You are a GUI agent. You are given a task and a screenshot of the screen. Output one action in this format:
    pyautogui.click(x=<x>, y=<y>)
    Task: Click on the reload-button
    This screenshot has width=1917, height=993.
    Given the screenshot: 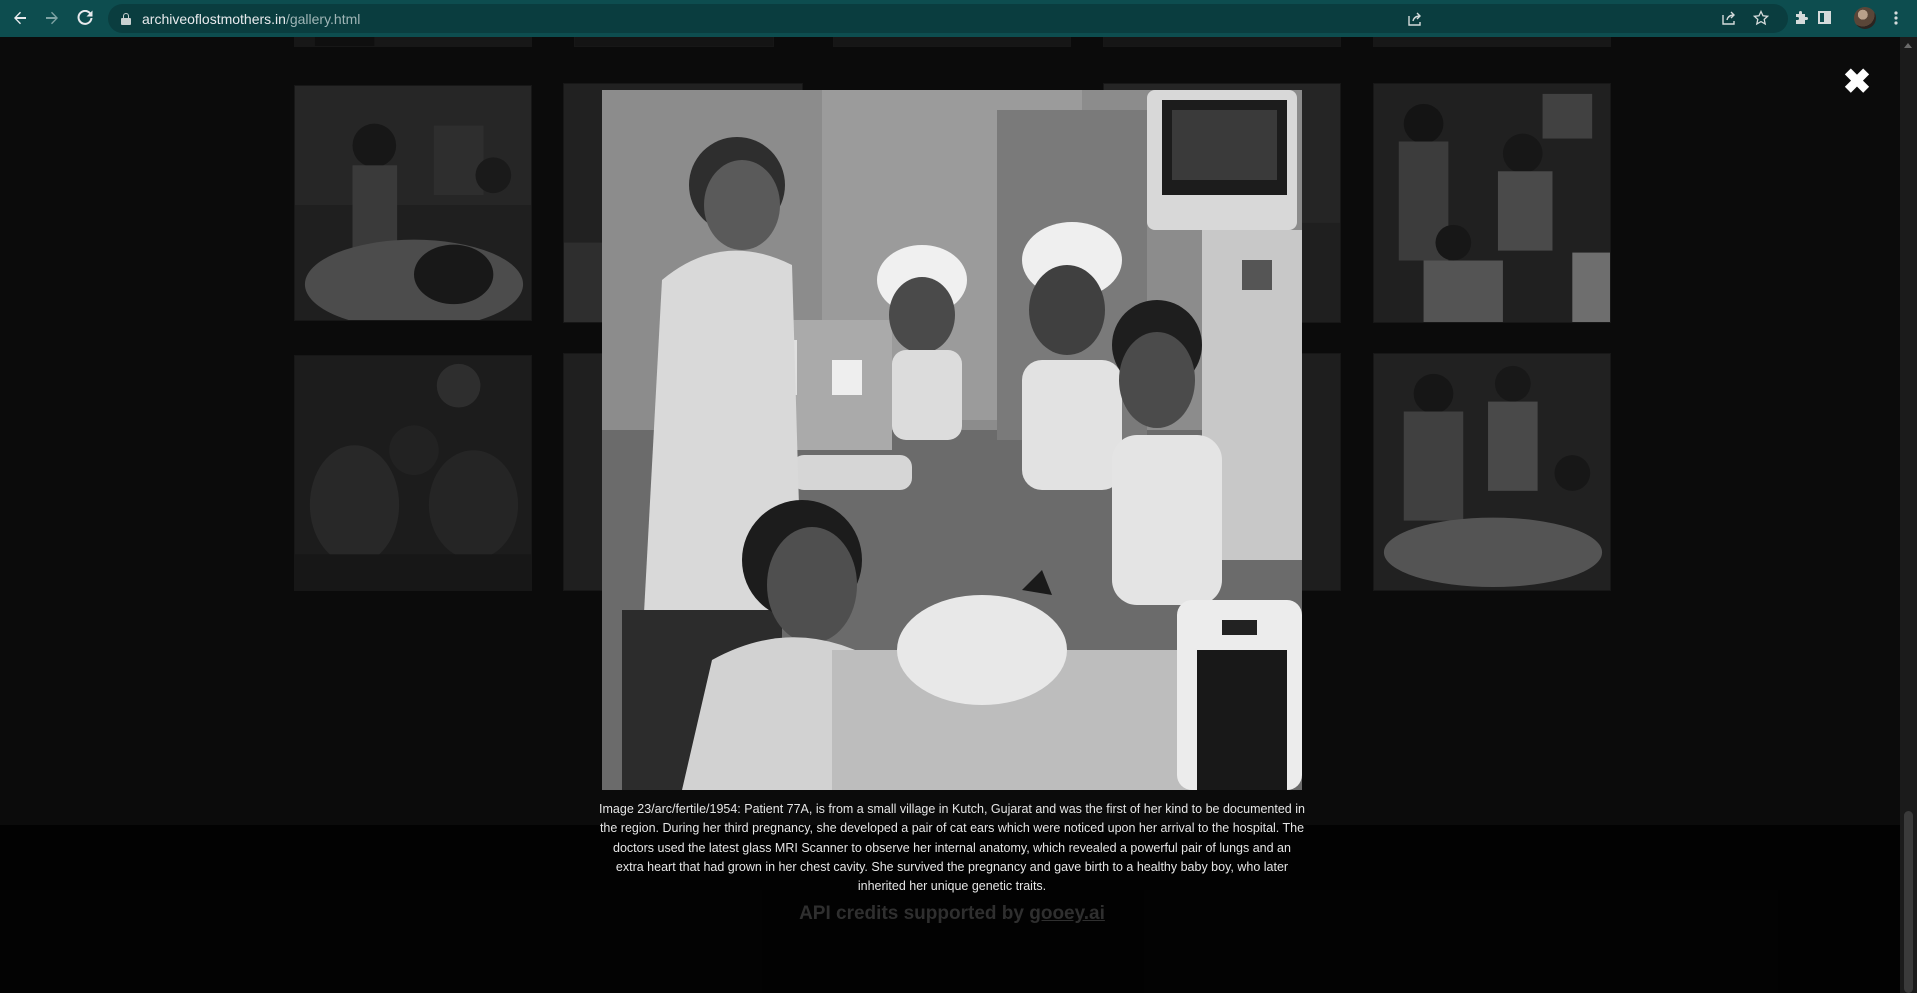 What is the action you would take?
    pyautogui.click(x=85, y=18)
    